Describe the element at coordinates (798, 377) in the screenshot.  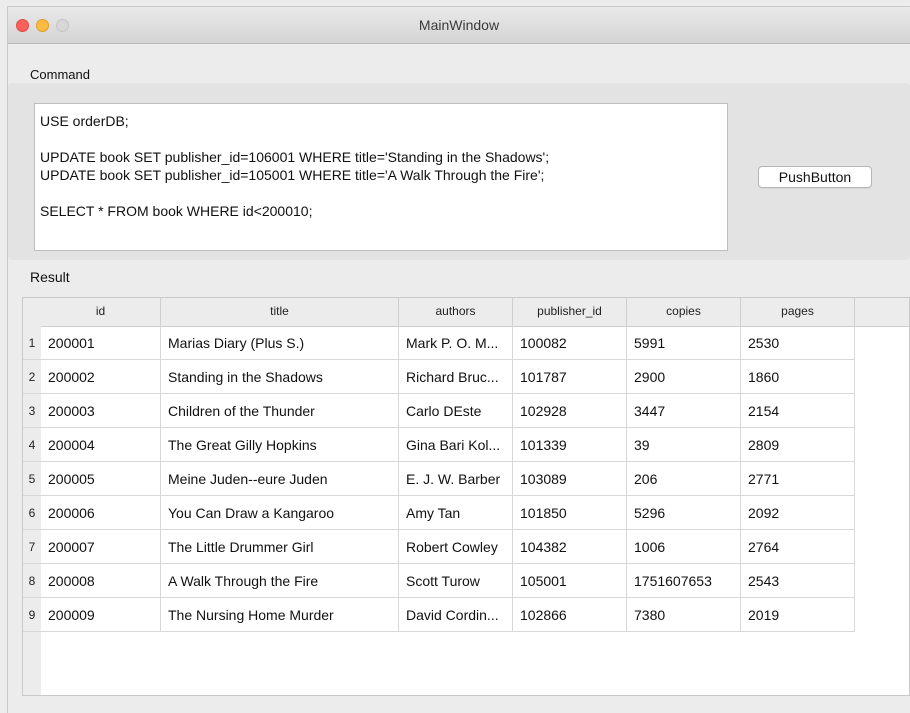
I see `cell-pages: 1860` at that location.